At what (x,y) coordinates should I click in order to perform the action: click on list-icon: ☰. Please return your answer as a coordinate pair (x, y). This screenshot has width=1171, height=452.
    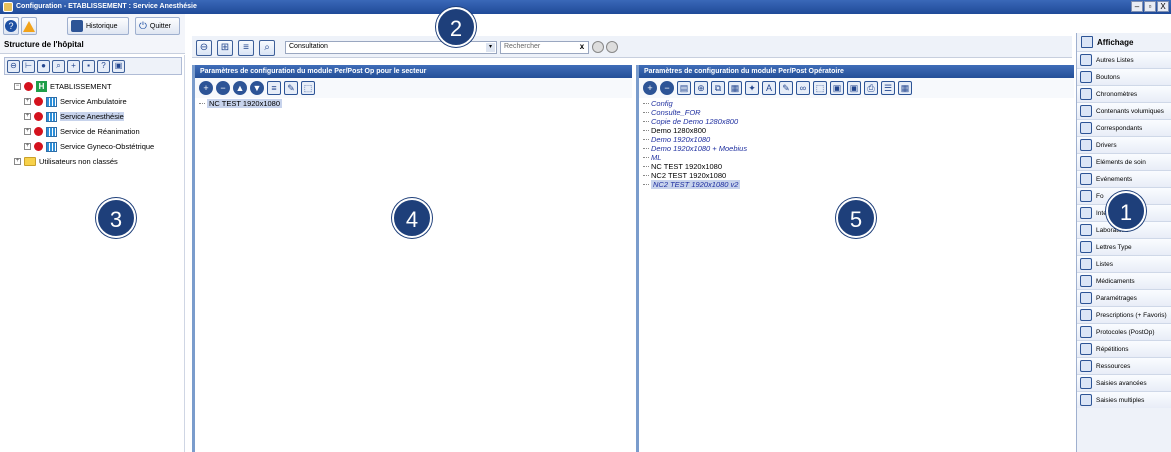
    Looking at the image, I should click on (888, 88).